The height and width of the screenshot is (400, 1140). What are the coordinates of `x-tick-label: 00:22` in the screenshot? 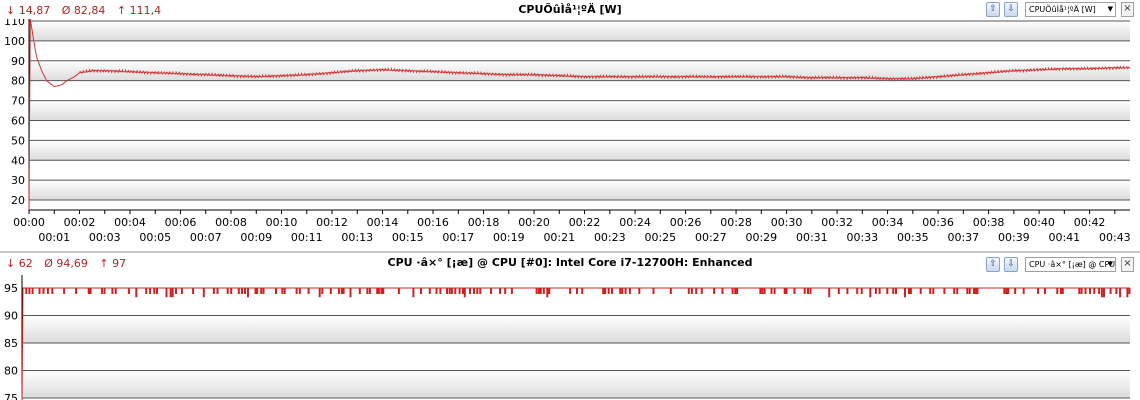 It's located at (585, 222).